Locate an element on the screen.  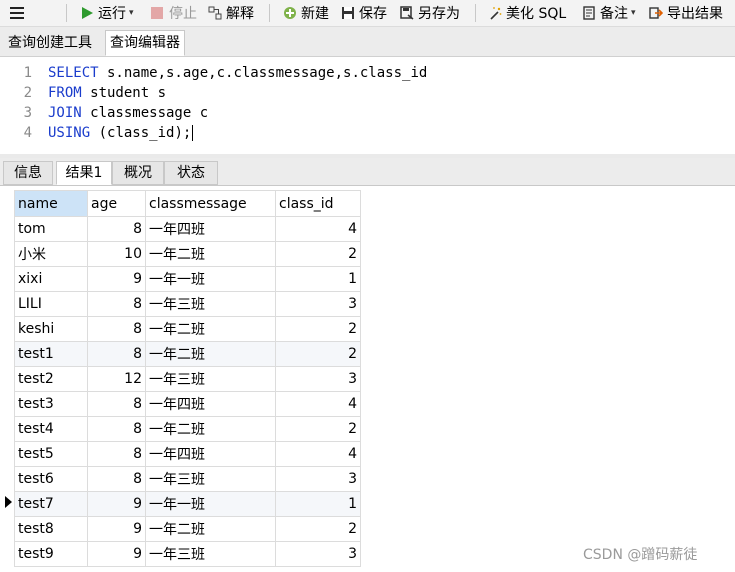
cell-name: test3 is located at coordinates (51, 404).